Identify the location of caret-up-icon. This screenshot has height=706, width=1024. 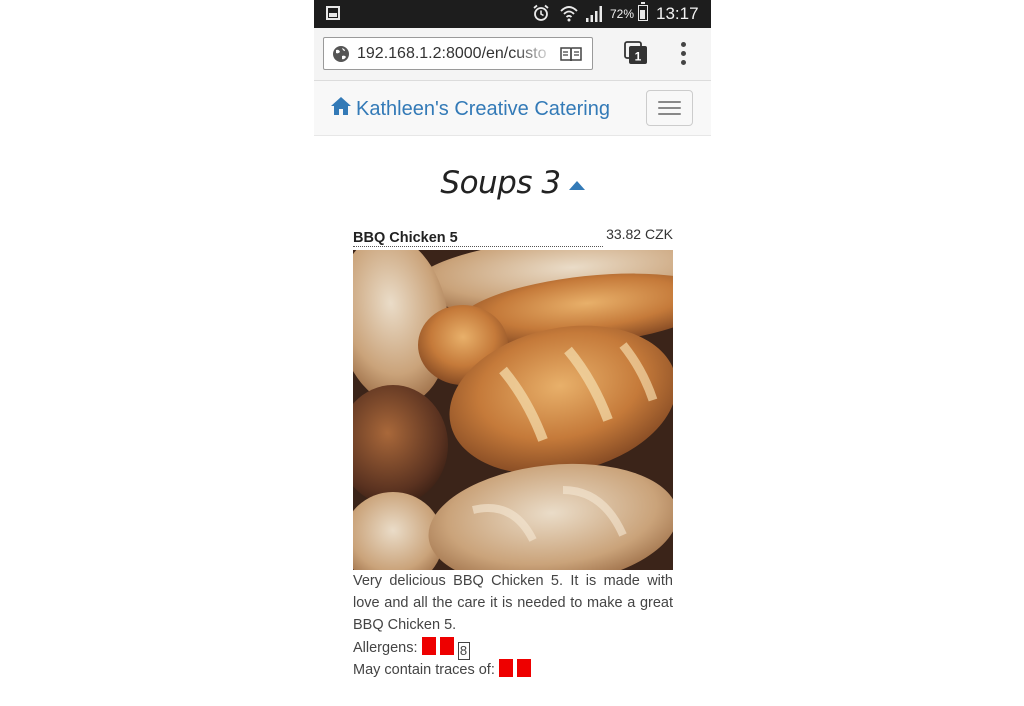
(576, 186).